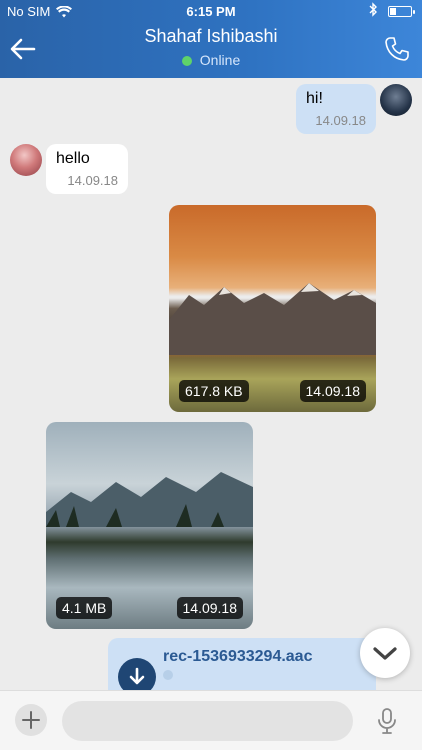  What do you see at coordinates (373, 9) in the screenshot?
I see `bluetooth-icon` at bounding box center [373, 9].